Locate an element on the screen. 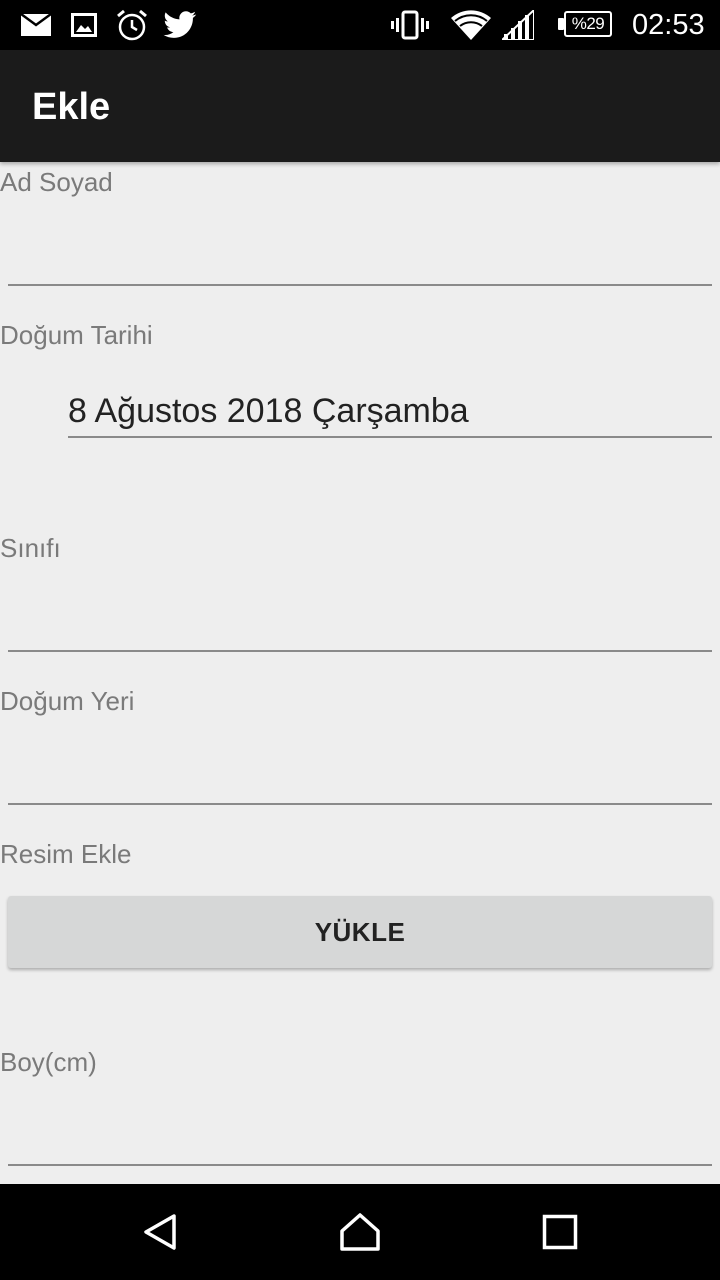 Image resolution: width=720 pixels, height=1280 pixels. image-label: Resim Ekle is located at coordinates (66, 854).